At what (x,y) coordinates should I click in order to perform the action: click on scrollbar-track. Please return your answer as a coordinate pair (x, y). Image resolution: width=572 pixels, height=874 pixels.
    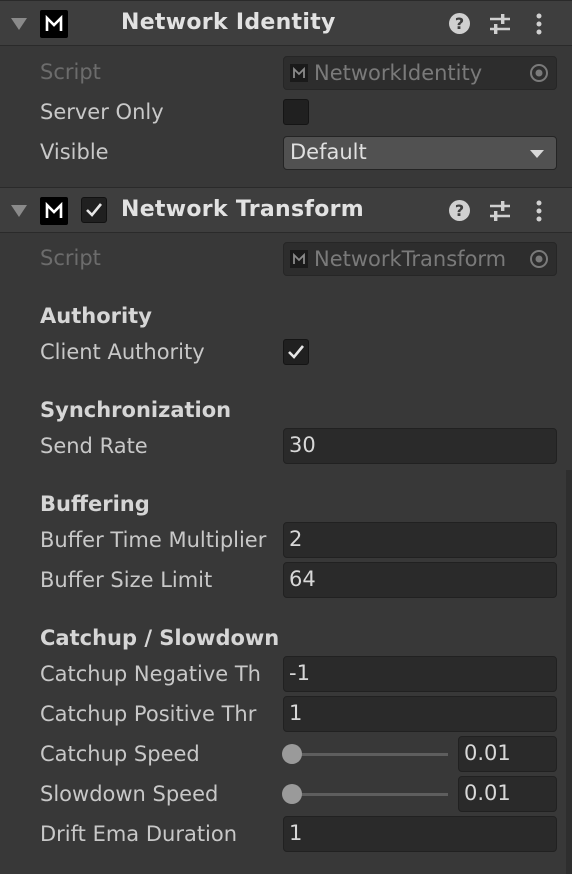
    Looking at the image, I should click on (569, 672).